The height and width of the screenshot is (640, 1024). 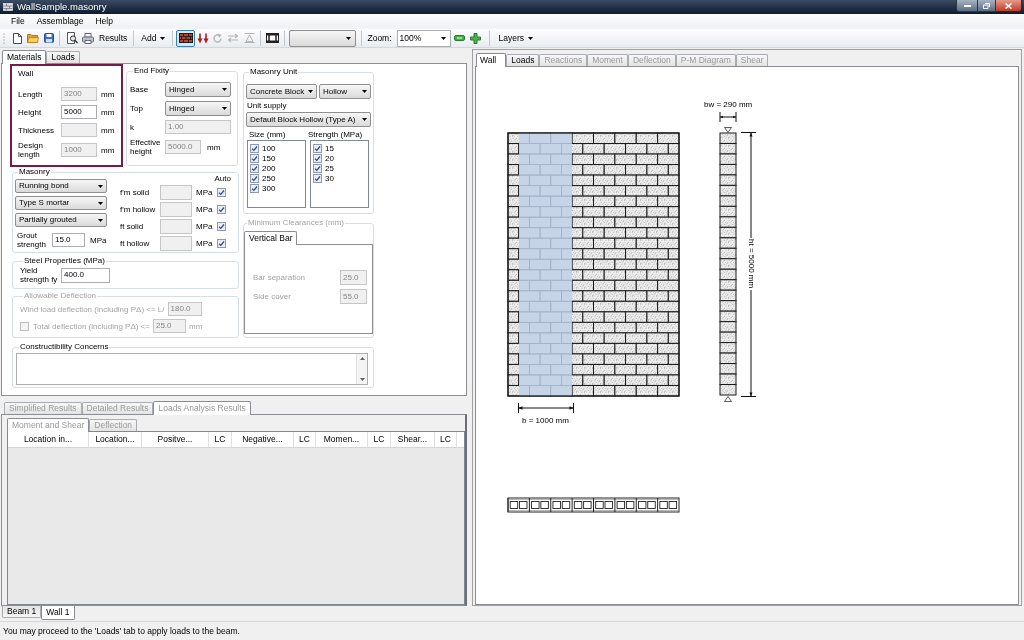 I want to click on dropdown: Default Block Hollow (Type A), so click(x=308, y=119).